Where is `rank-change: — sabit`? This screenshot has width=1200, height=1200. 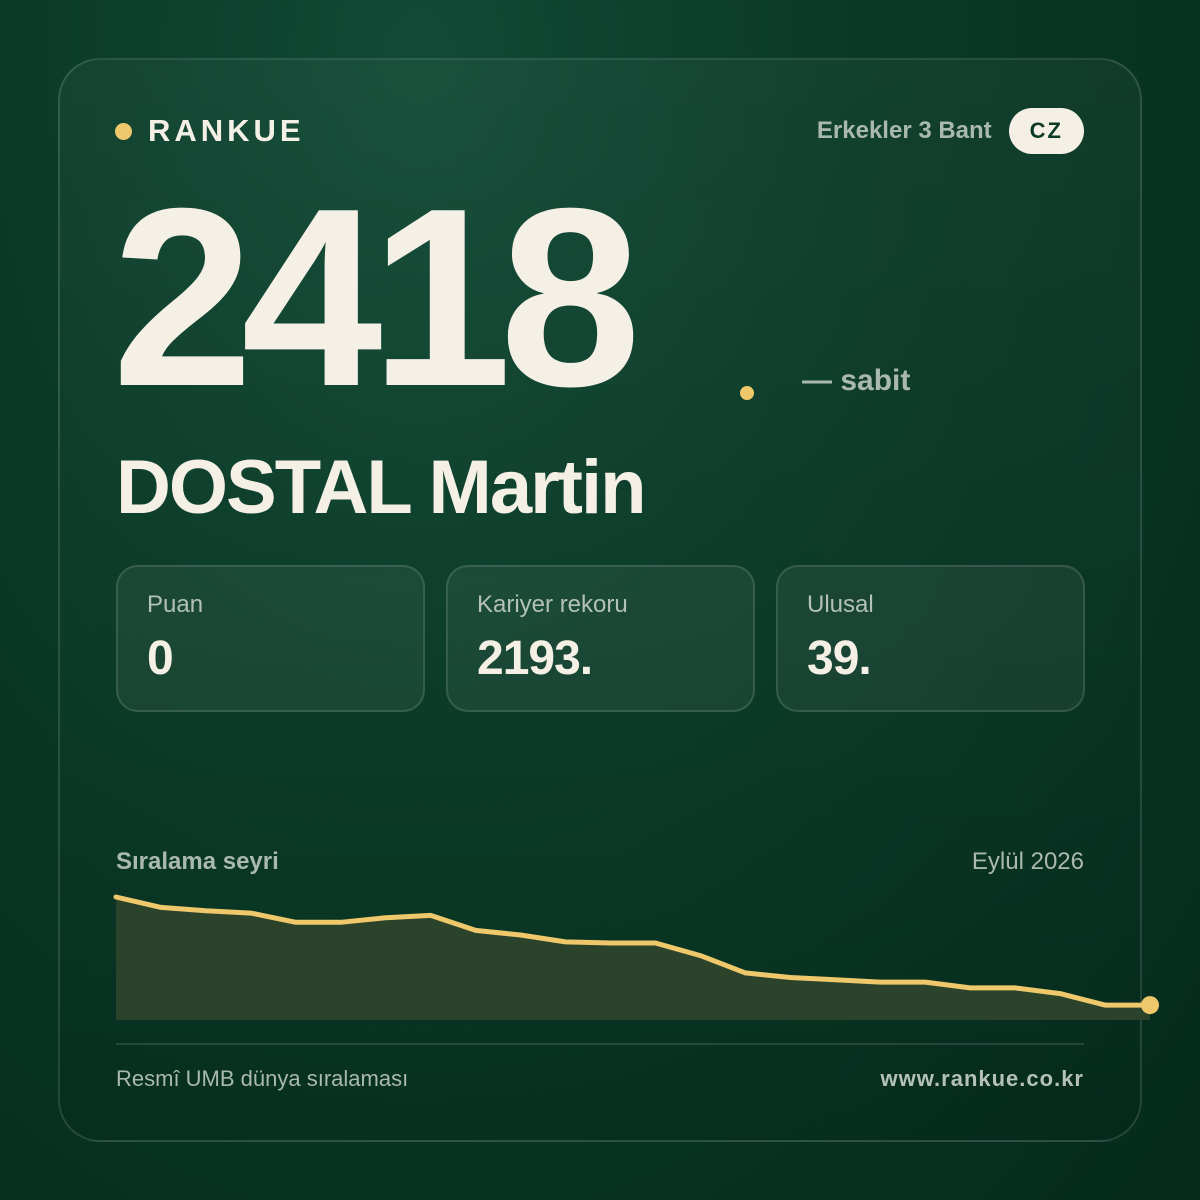 rank-change: — sabit is located at coordinates (856, 380).